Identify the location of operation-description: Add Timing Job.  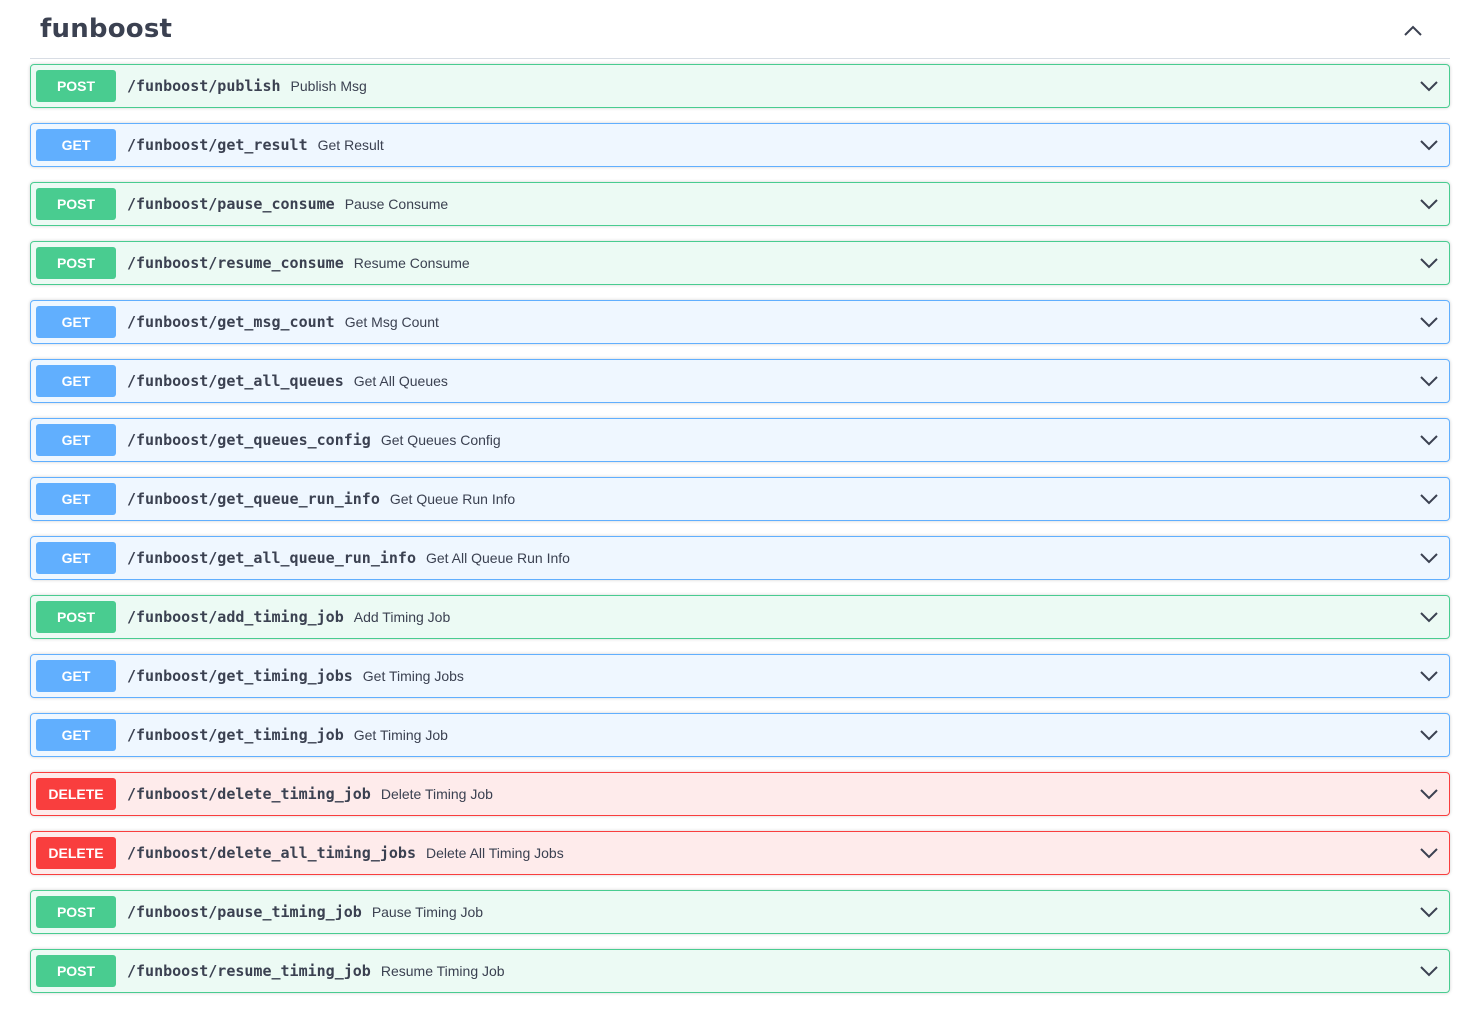
(402, 617).